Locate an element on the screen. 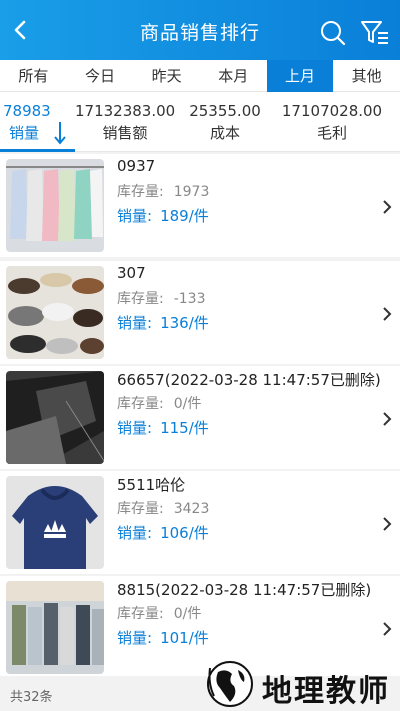  sales-value: 115/件 is located at coordinates (184, 428).